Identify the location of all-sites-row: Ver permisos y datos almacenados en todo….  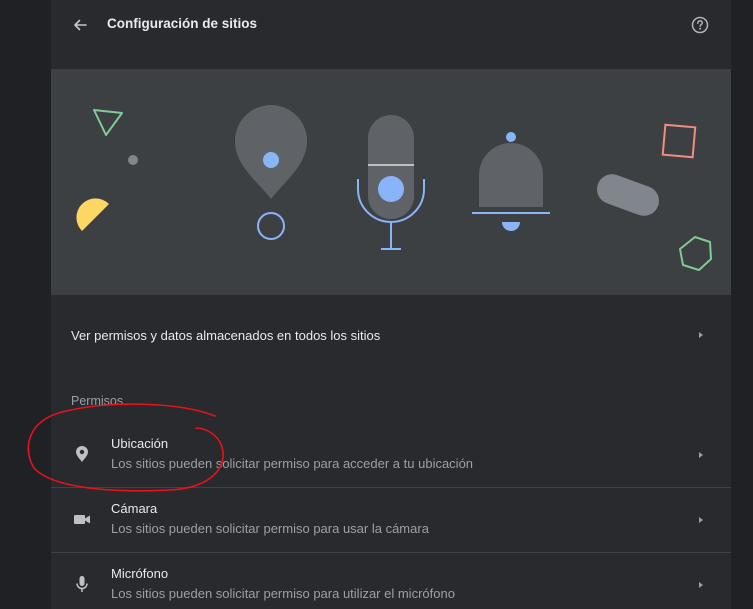
(391, 336).